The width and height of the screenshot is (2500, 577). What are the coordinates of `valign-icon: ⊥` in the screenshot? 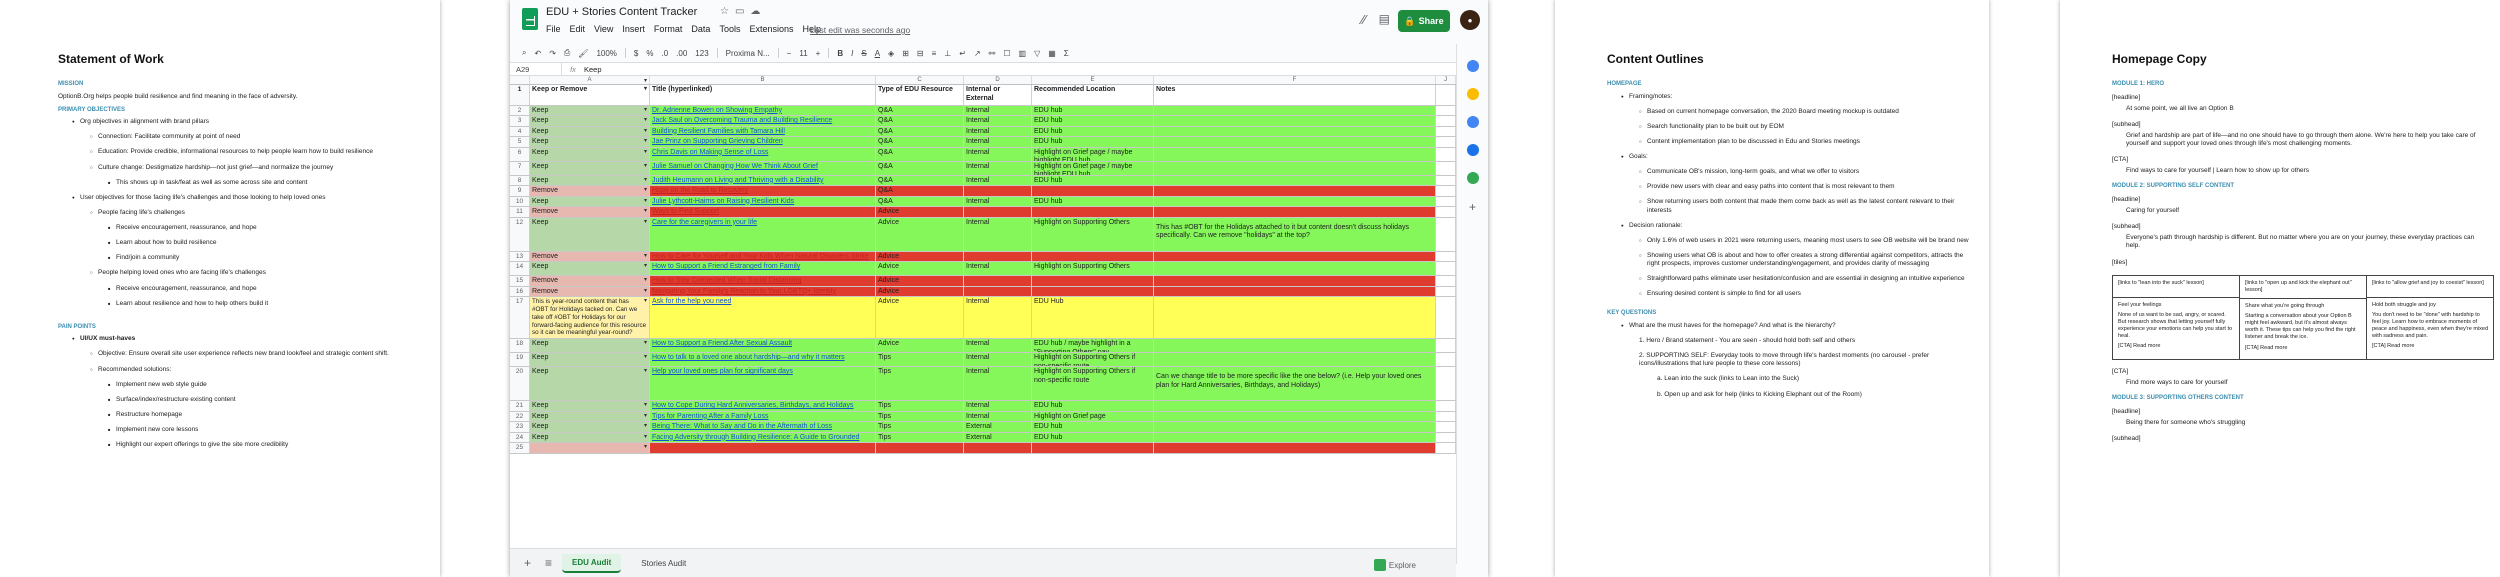 It's located at (947, 53).